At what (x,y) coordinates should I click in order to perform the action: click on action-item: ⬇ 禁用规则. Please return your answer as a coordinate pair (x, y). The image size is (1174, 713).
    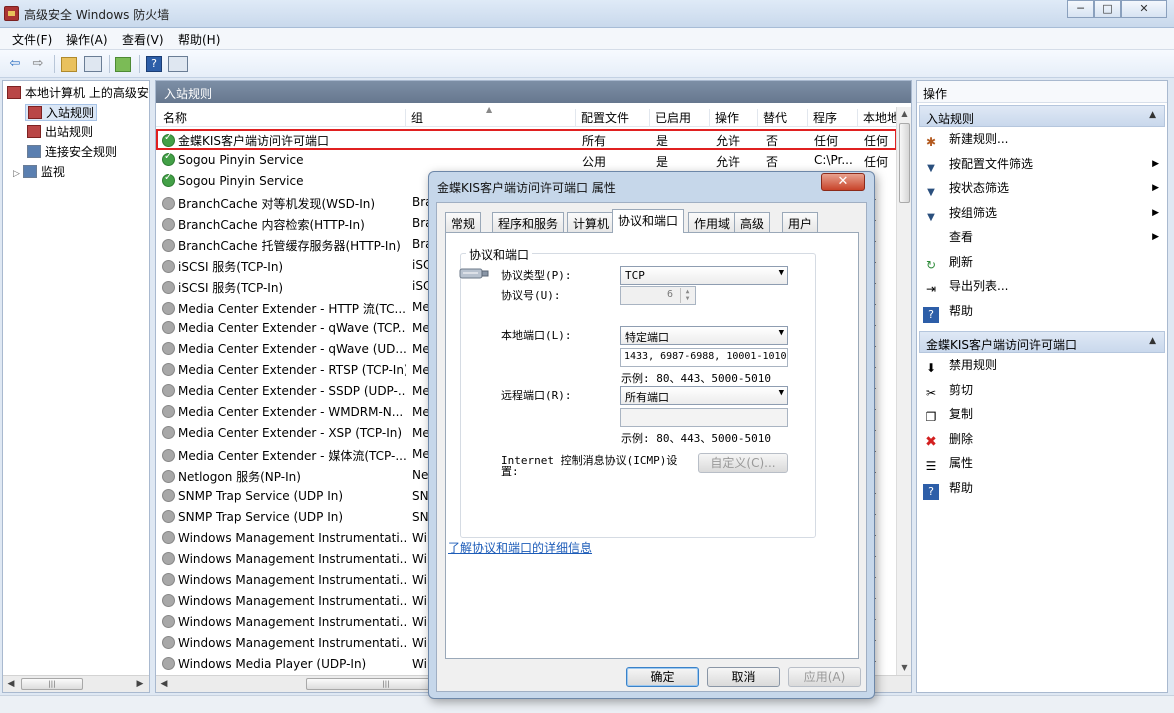
    Looking at the image, I should click on (1043, 366).